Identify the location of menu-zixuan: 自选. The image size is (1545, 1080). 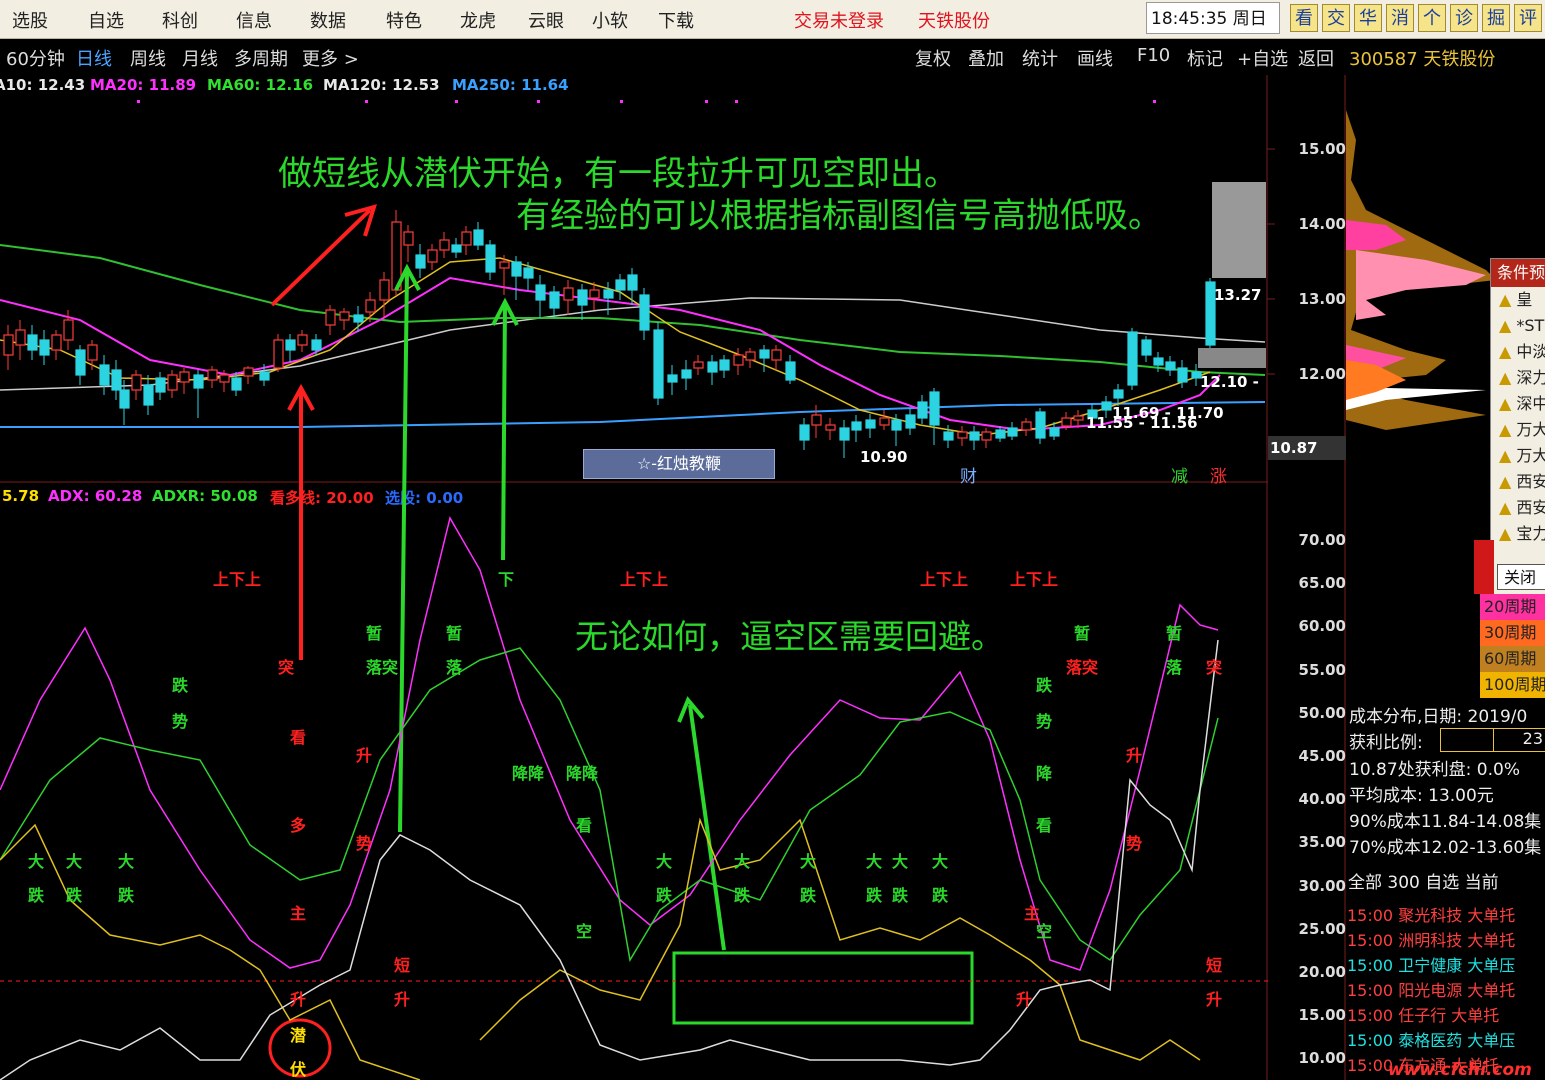
(106, 20).